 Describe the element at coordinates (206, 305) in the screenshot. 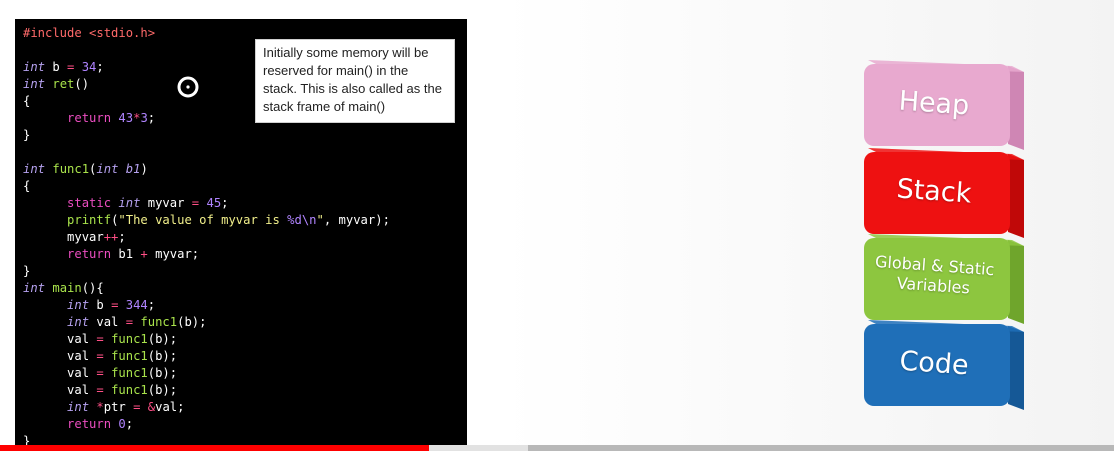

I see `code-line: int b = 344;` at that location.